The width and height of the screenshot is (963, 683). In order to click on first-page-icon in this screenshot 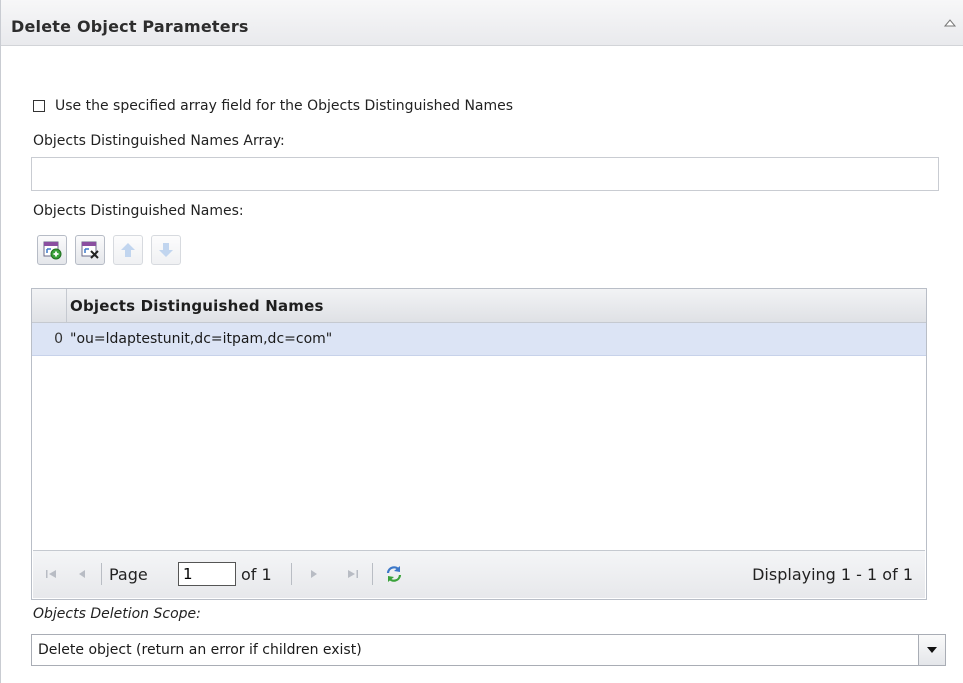, I will do `click(51, 574)`.